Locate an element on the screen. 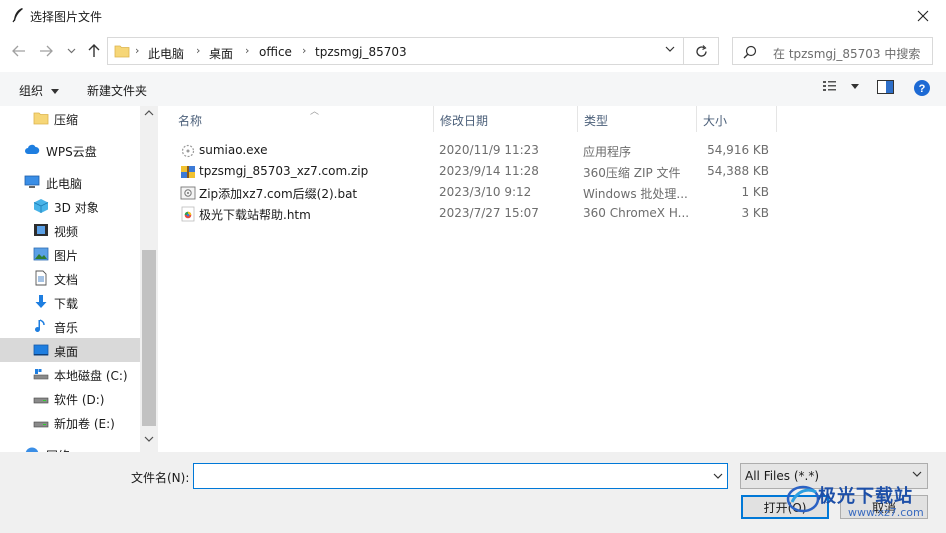 The height and width of the screenshot is (533, 946). column-header-date: 修改日期 is located at coordinates (506, 119).